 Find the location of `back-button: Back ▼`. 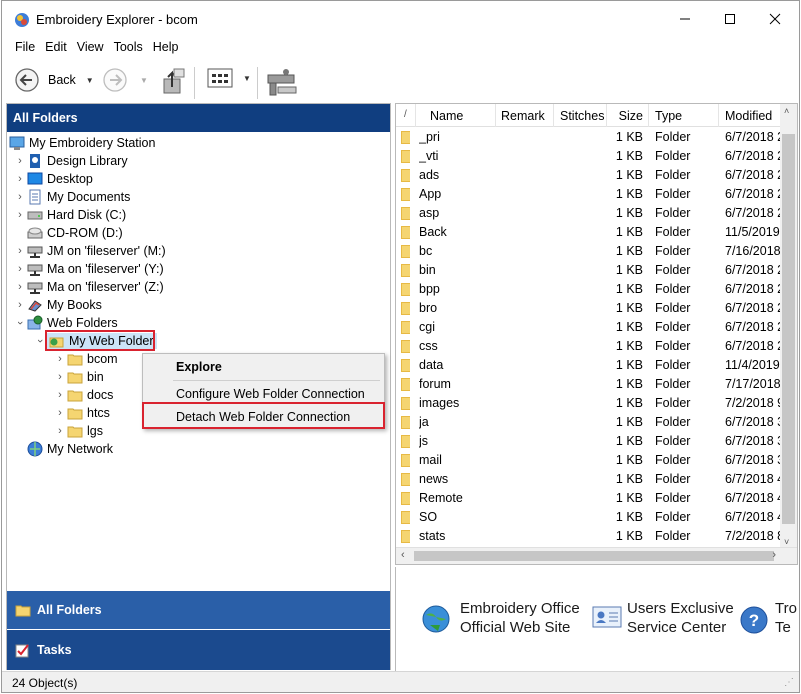

back-button: Back ▼ is located at coordinates (54, 80).